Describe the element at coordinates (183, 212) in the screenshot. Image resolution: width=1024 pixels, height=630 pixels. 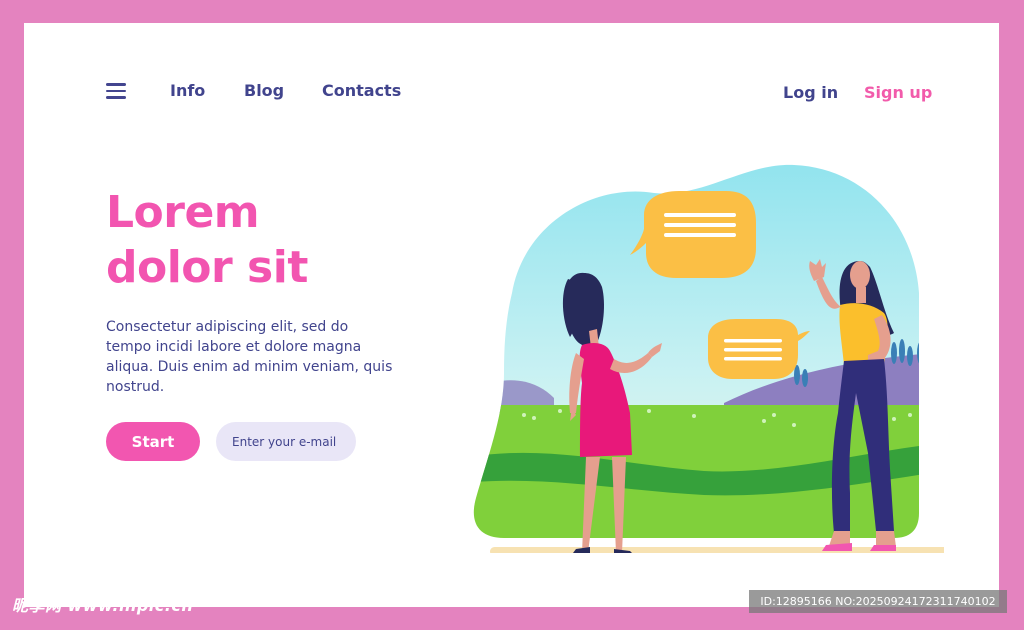
I see `hero-title-line-1: Lorem` at that location.